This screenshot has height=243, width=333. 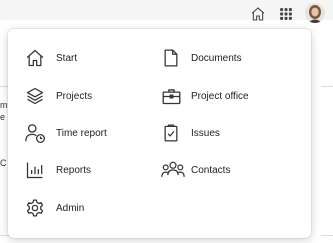 I want to click on bar-chart-icon, so click(x=35, y=170).